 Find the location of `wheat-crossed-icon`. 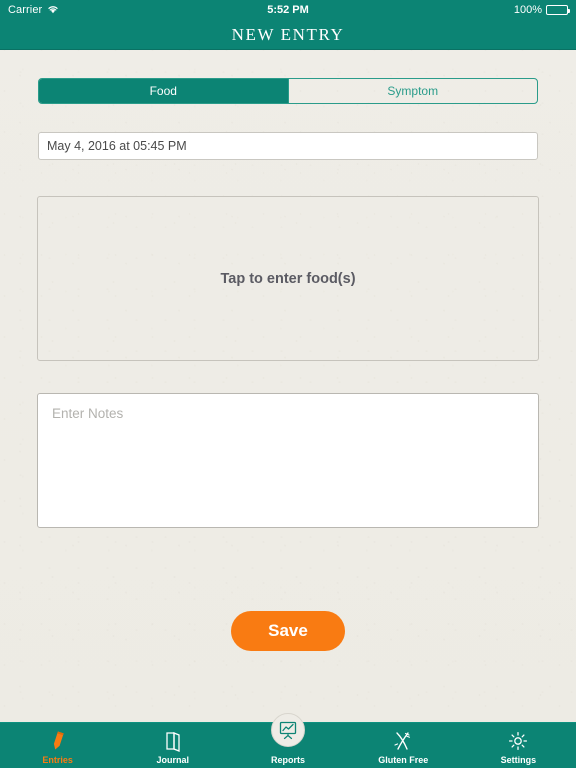

wheat-crossed-icon is located at coordinates (403, 741).